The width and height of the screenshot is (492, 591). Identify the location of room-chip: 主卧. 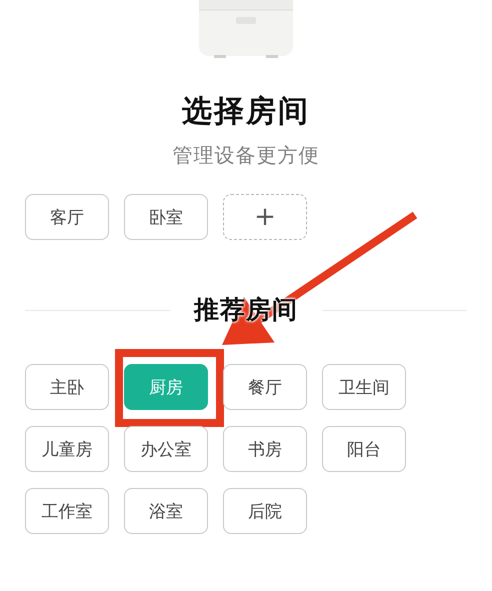
(67, 387).